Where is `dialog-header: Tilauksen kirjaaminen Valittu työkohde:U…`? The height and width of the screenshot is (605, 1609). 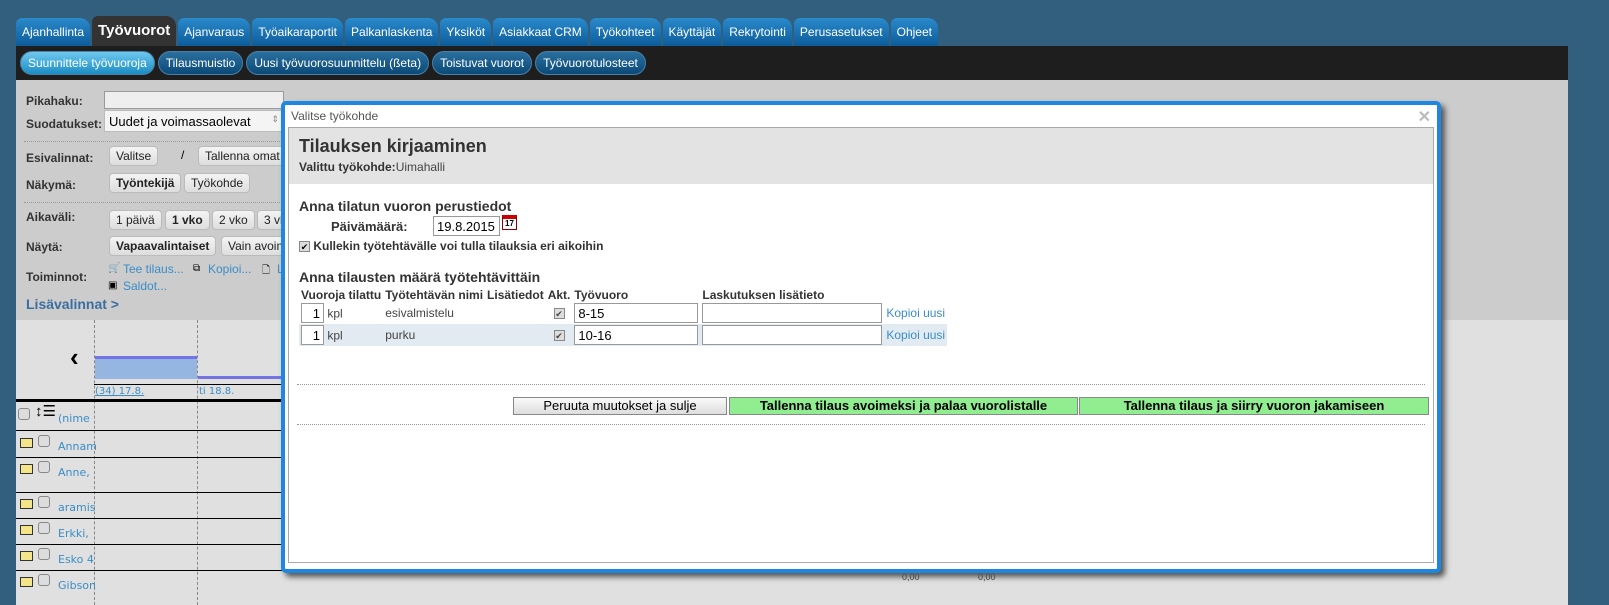
dialog-header: Tilauksen kirjaaminen Valittu työkohde:U… is located at coordinates (861, 156).